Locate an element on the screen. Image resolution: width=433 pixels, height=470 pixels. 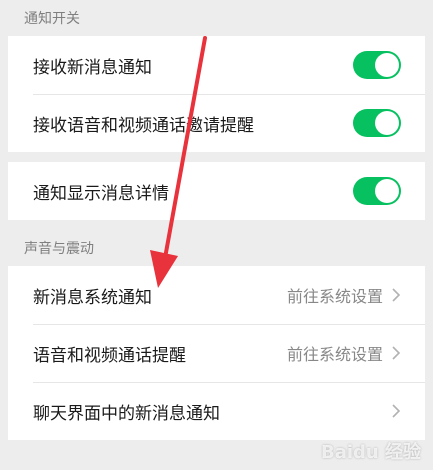
row-label: 接收语音和视频通话邀请提醒 is located at coordinates (143, 125).